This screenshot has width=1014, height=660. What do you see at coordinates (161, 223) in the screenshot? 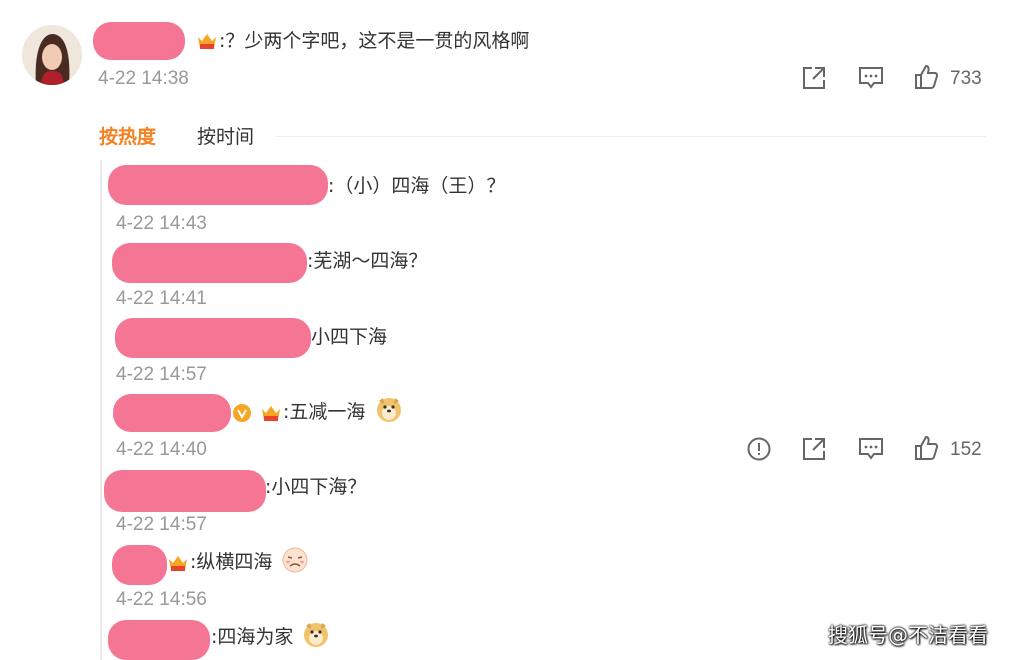
I see `reply-time: 4-22 14:43` at bounding box center [161, 223].